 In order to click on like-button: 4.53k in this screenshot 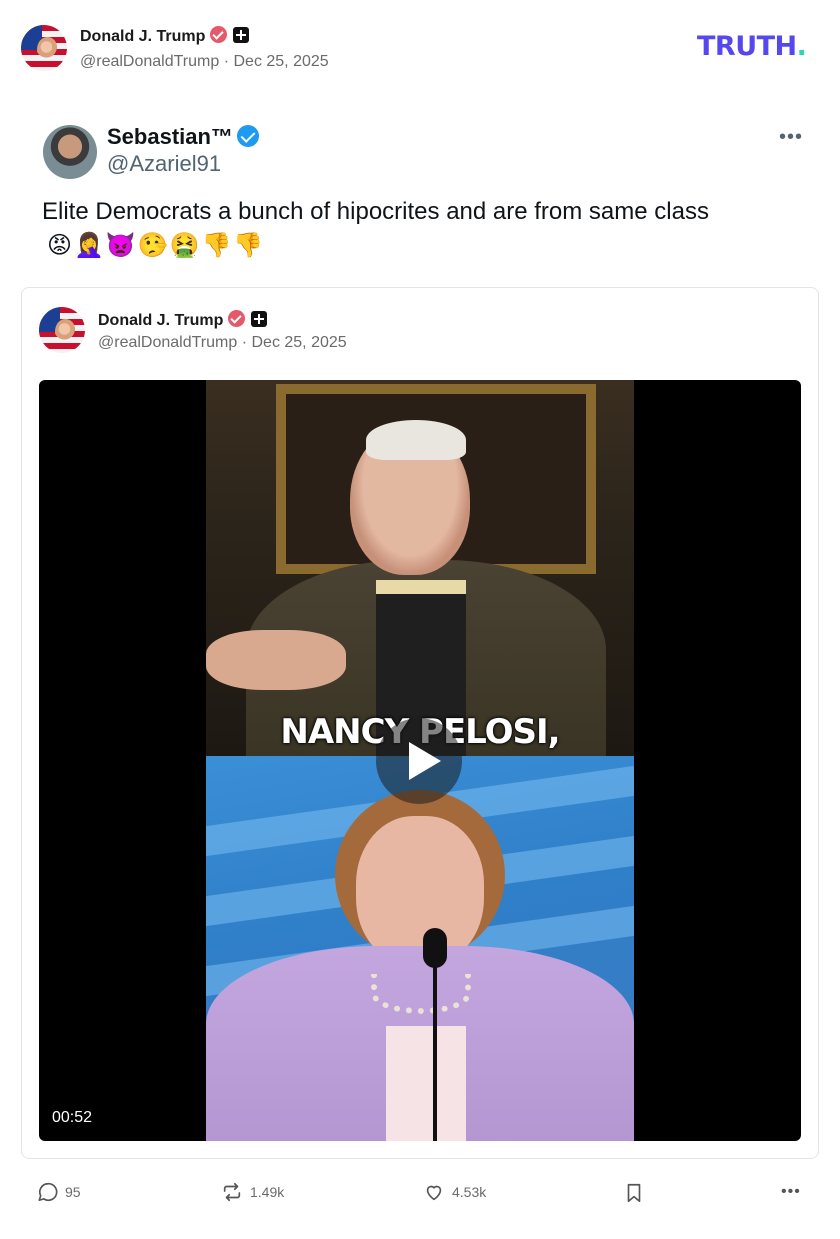, I will do `click(454, 1192)`.